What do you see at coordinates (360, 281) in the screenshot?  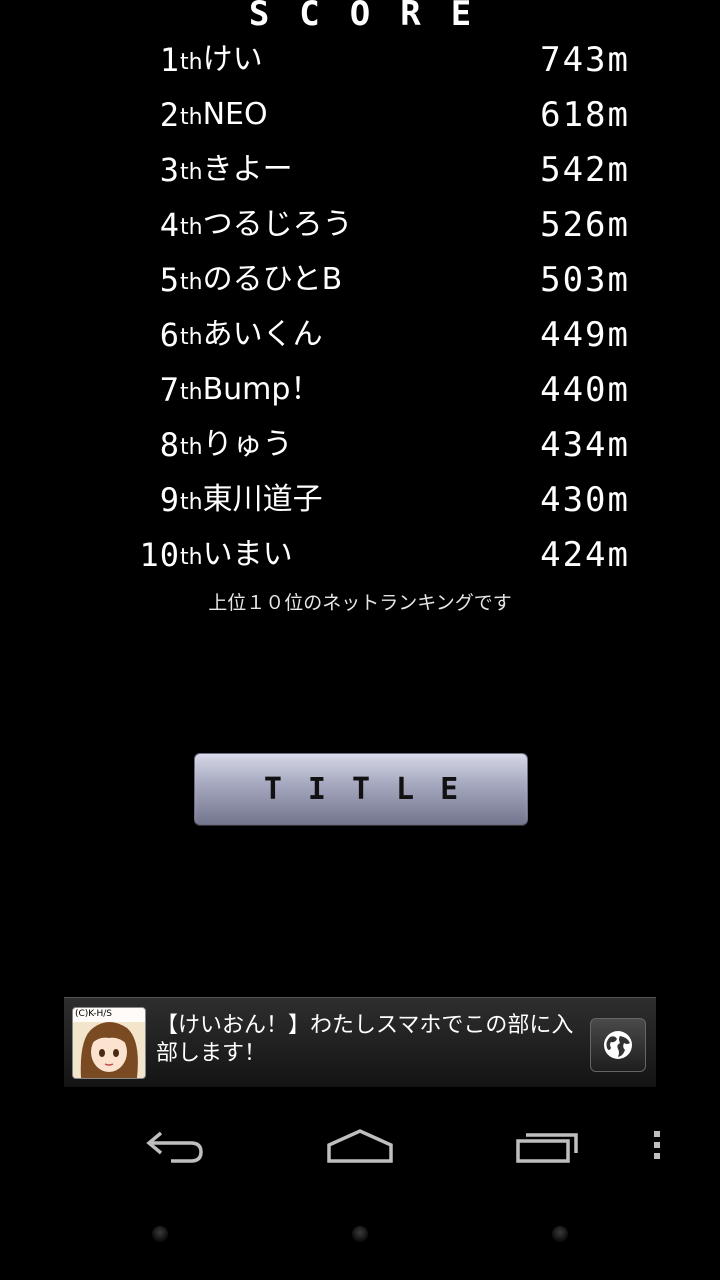 I see `ranking-row: 5 thのるひとB 503m` at bounding box center [360, 281].